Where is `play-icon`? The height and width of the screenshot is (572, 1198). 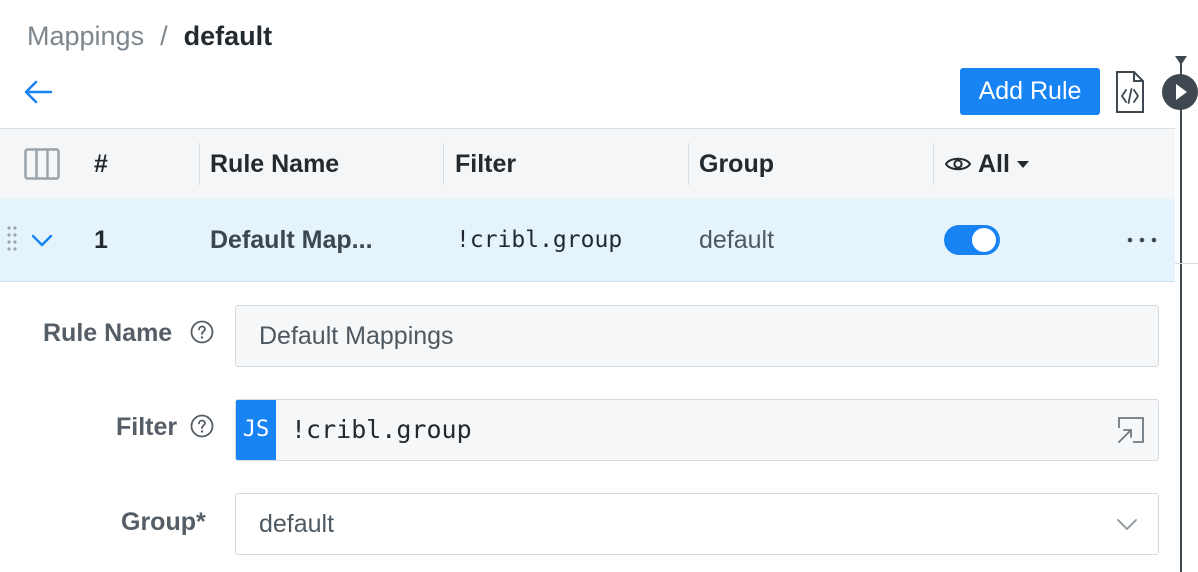 play-icon is located at coordinates (1180, 92).